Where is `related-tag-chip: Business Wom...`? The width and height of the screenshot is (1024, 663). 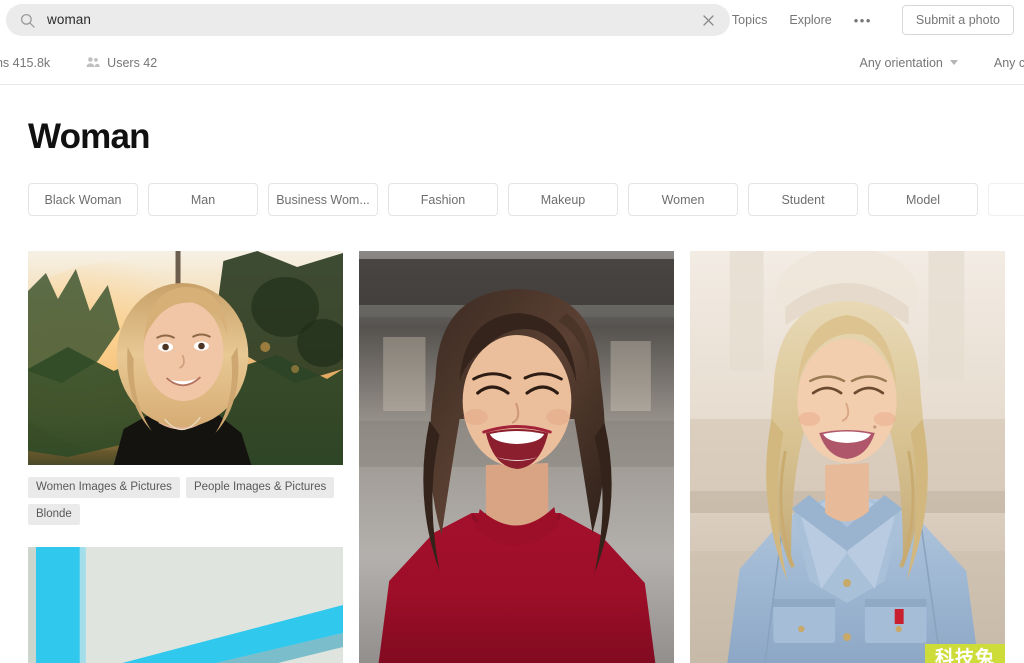
related-tag-chip: Business Wom... is located at coordinates (323, 199).